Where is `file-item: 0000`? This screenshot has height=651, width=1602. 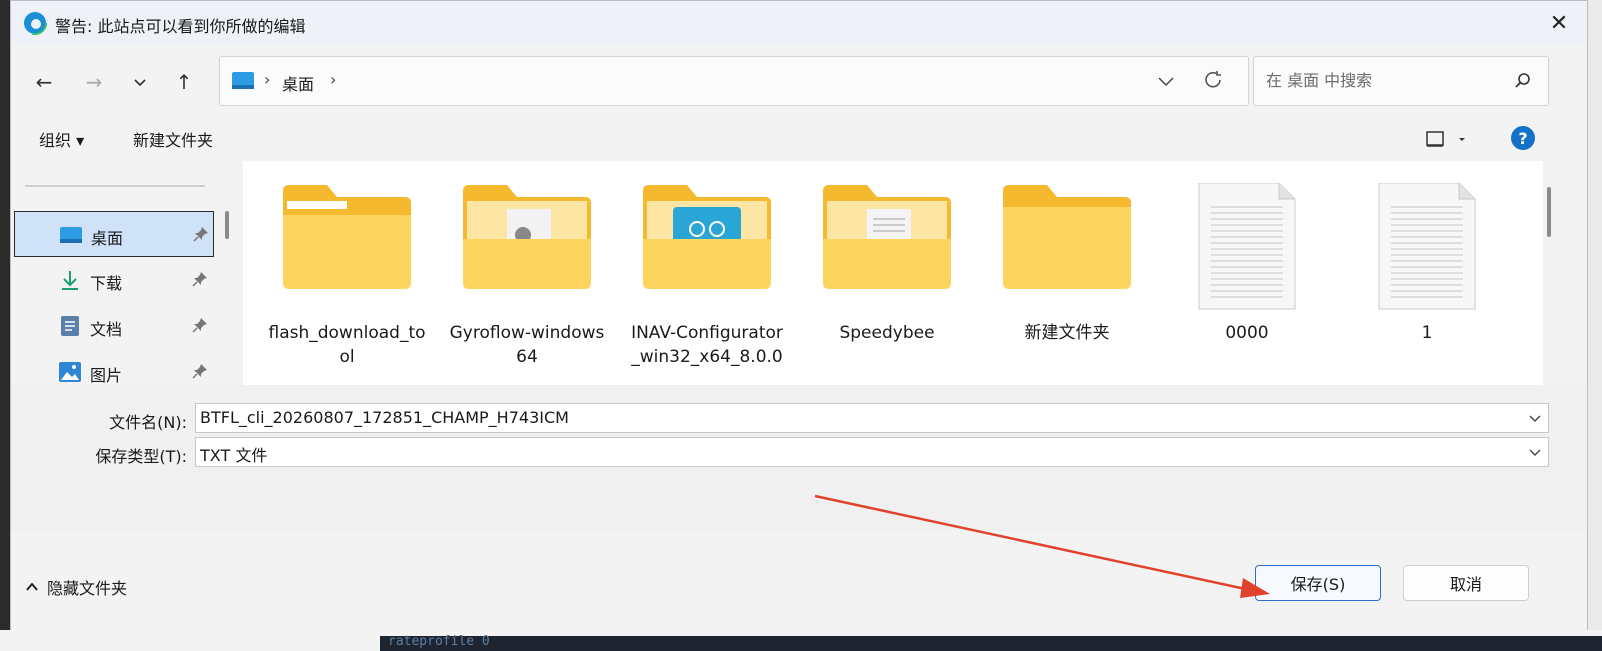
file-item: 0000 is located at coordinates (1247, 278).